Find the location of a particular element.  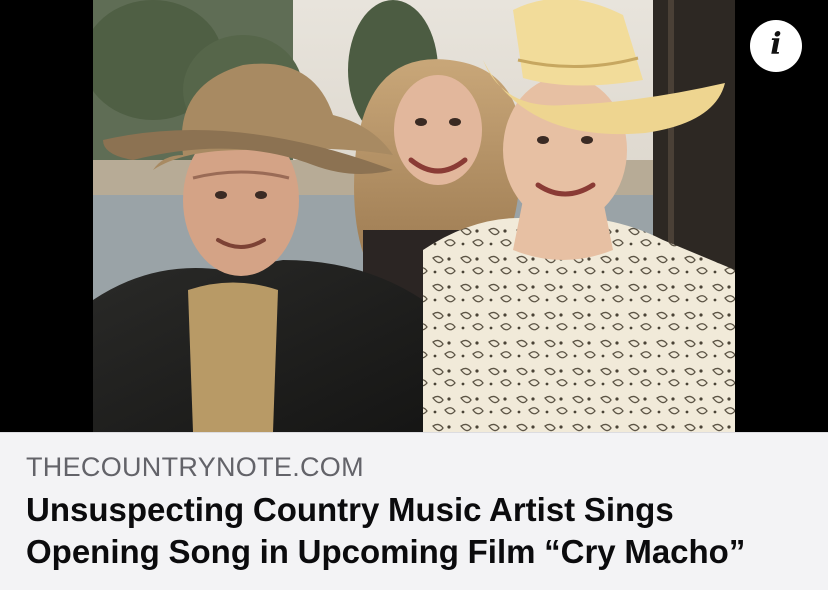

info-button: i is located at coordinates (776, 46).